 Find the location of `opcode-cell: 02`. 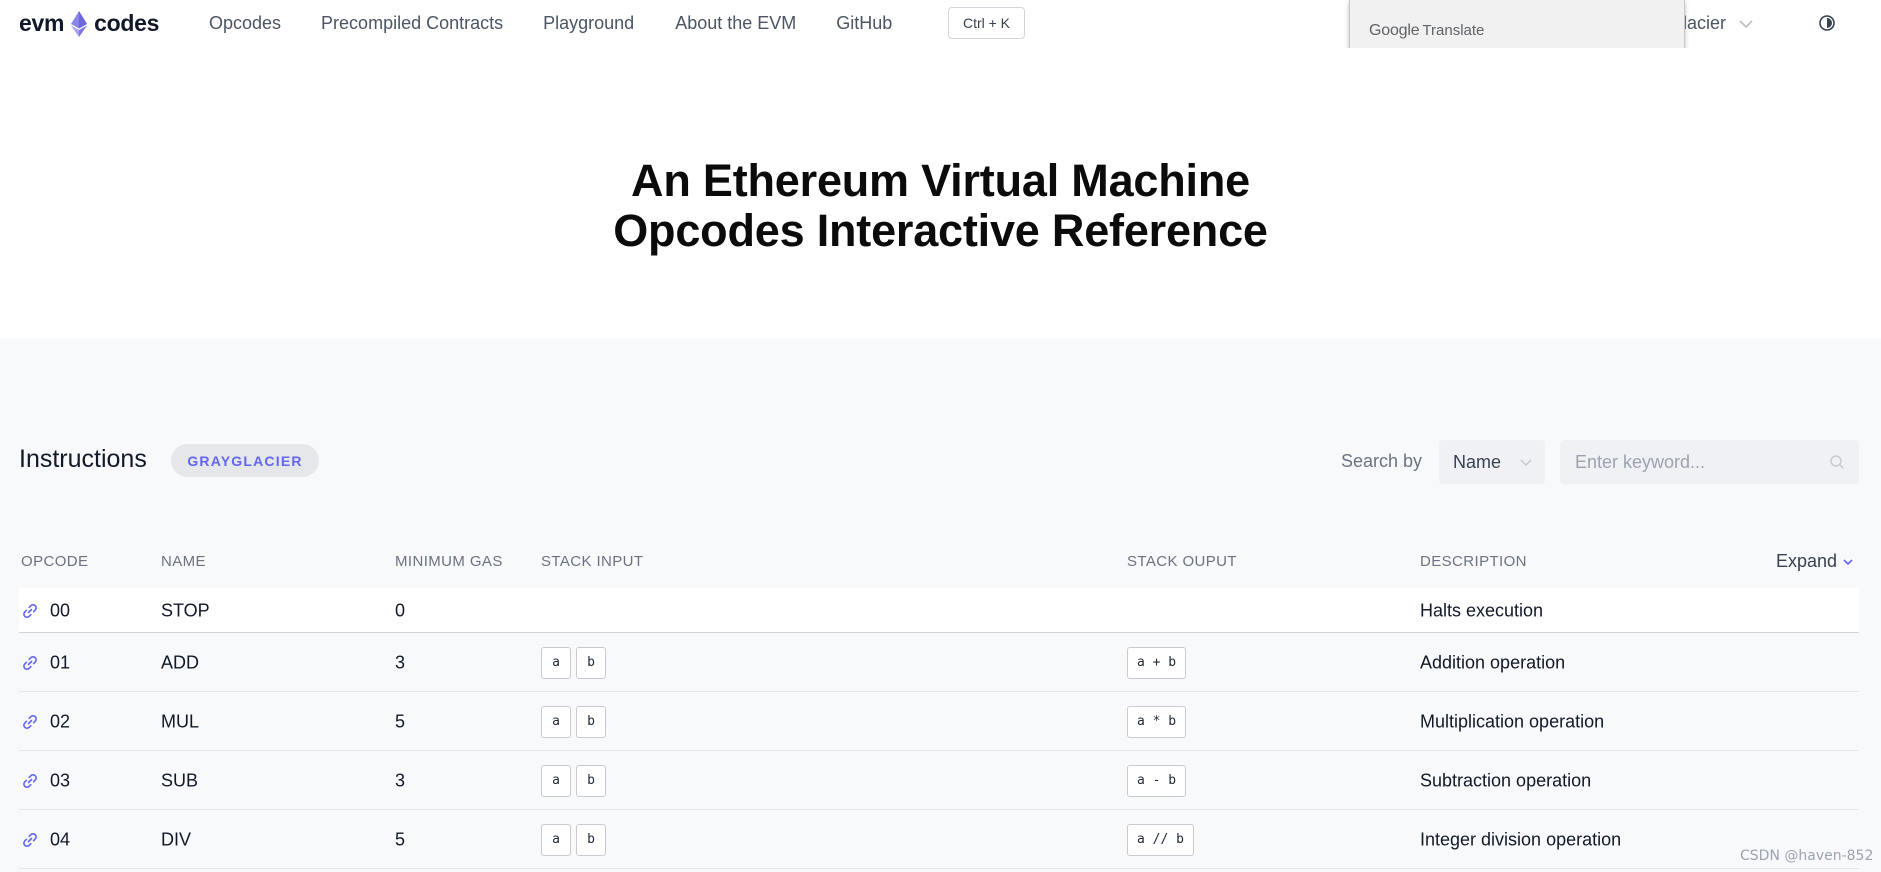

opcode-cell: 02 is located at coordinates (60, 721).